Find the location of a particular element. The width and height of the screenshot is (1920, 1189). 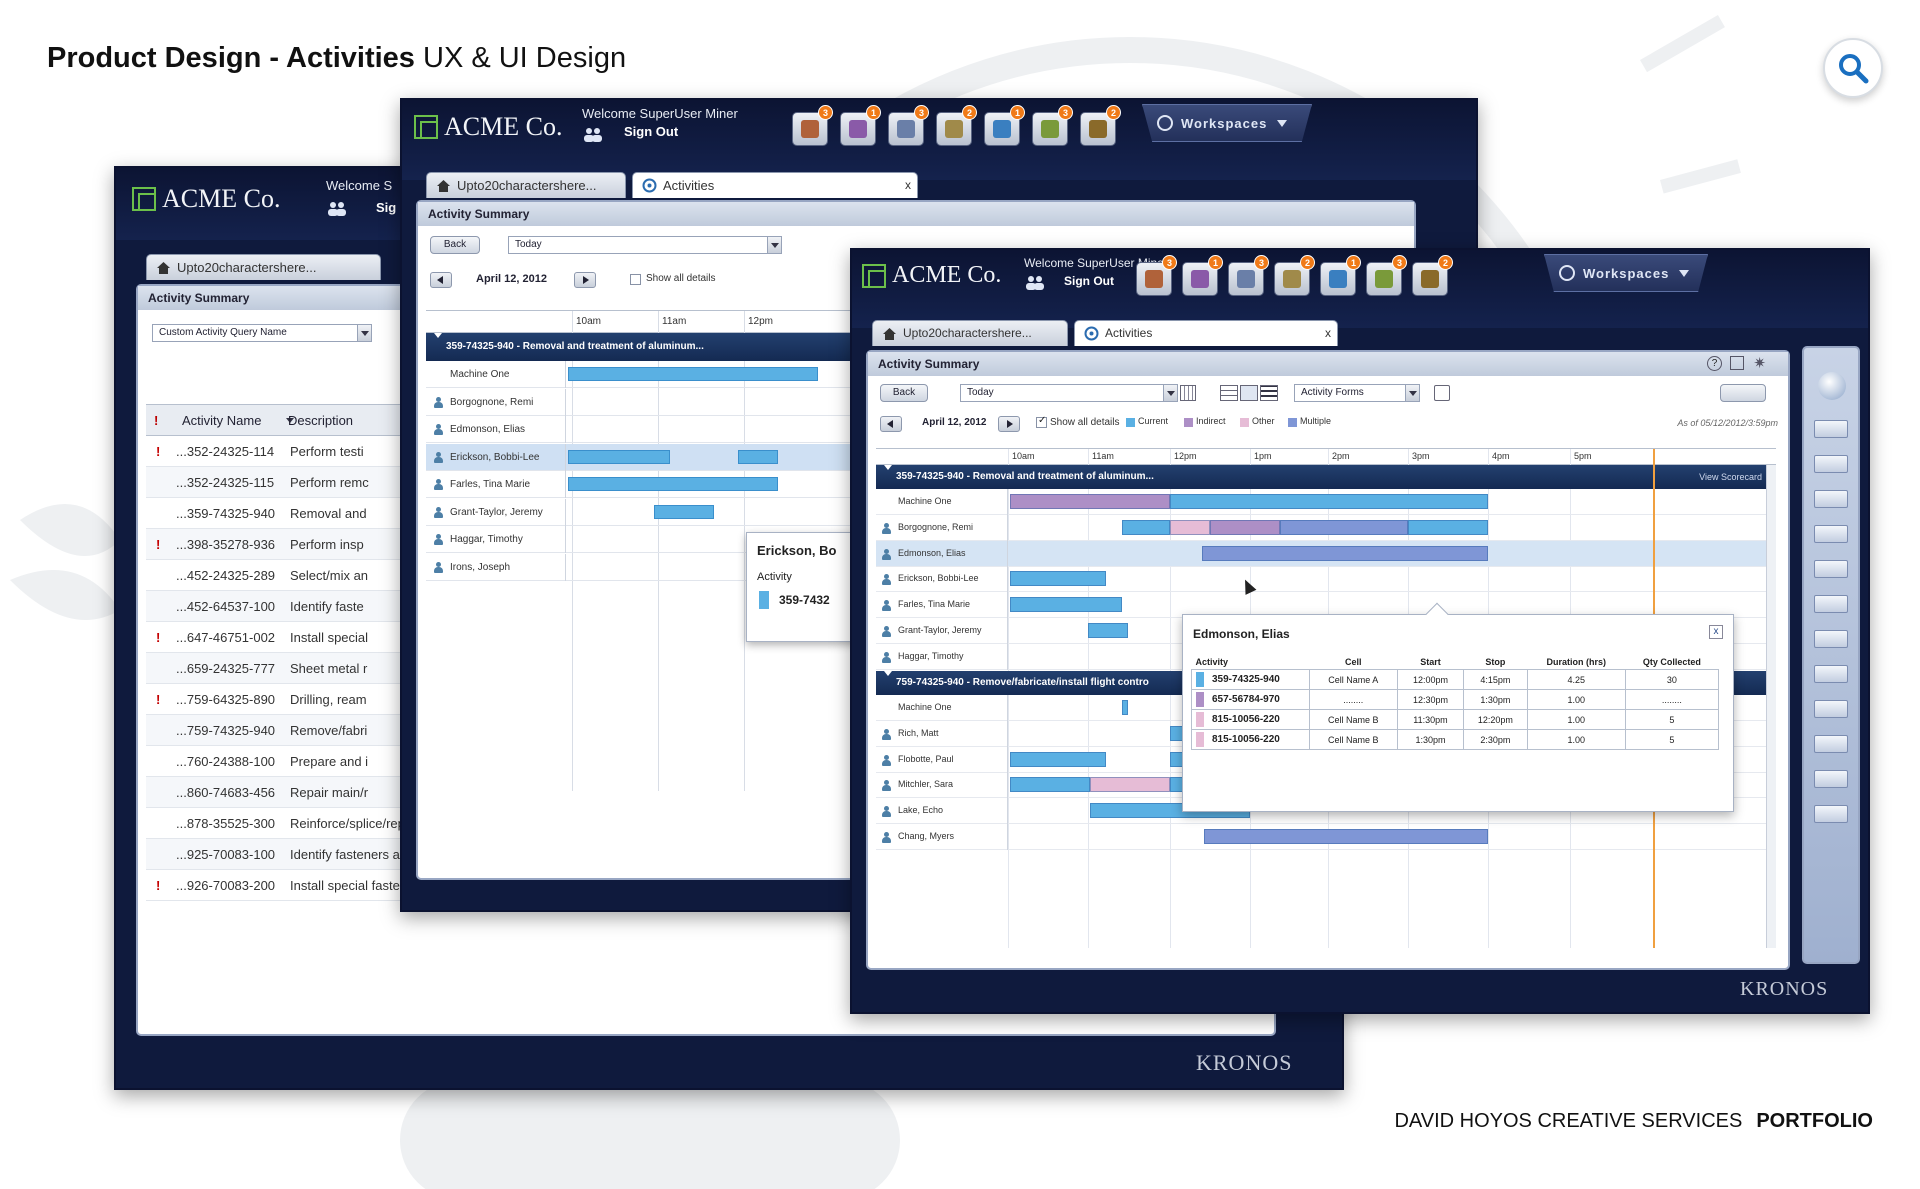

vertical-scrollbar is located at coordinates (1771, 706).